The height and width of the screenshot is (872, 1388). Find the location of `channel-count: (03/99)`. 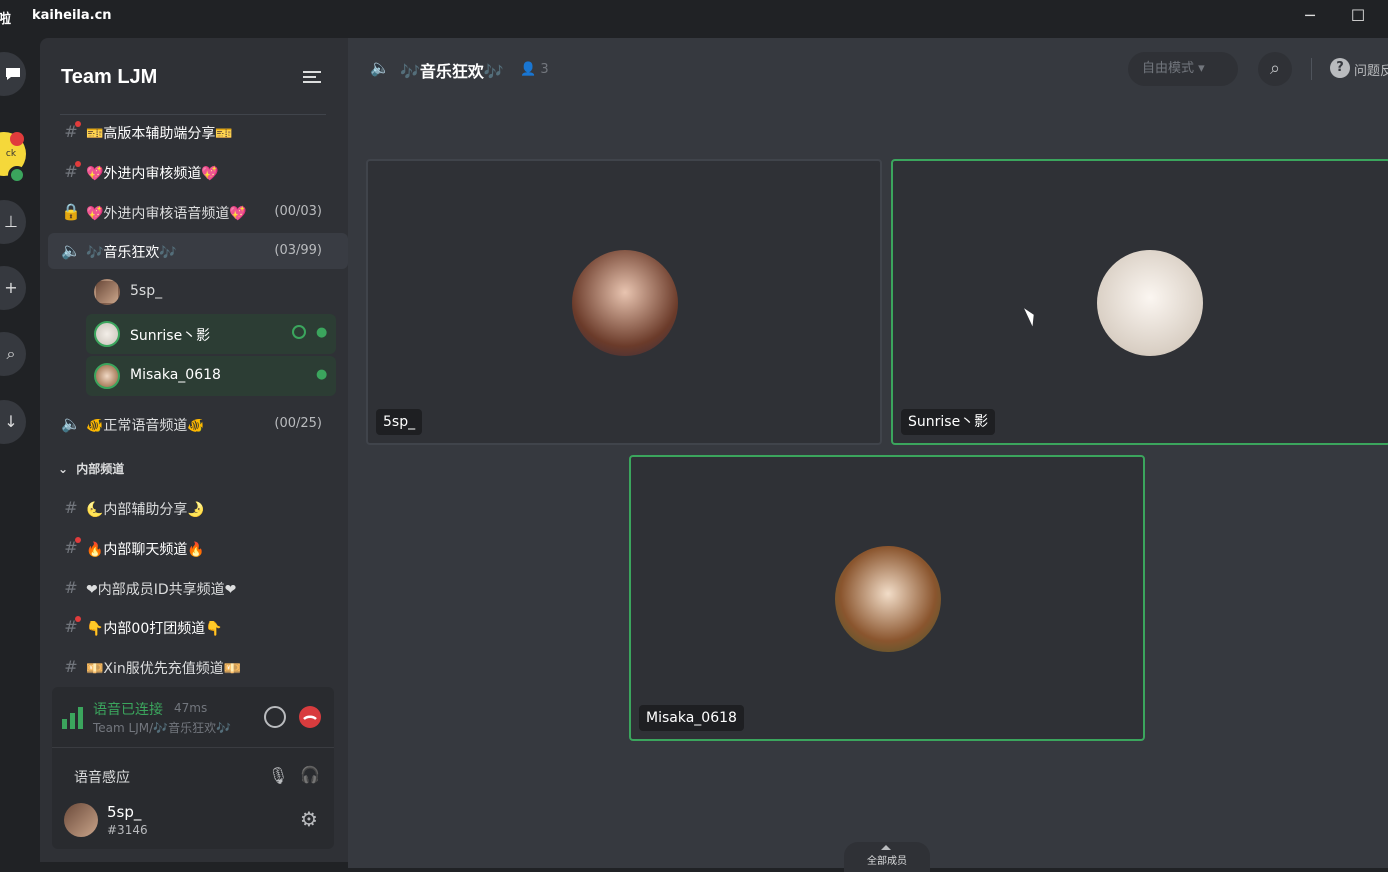

channel-count: (03/99) is located at coordinates (298, 250).